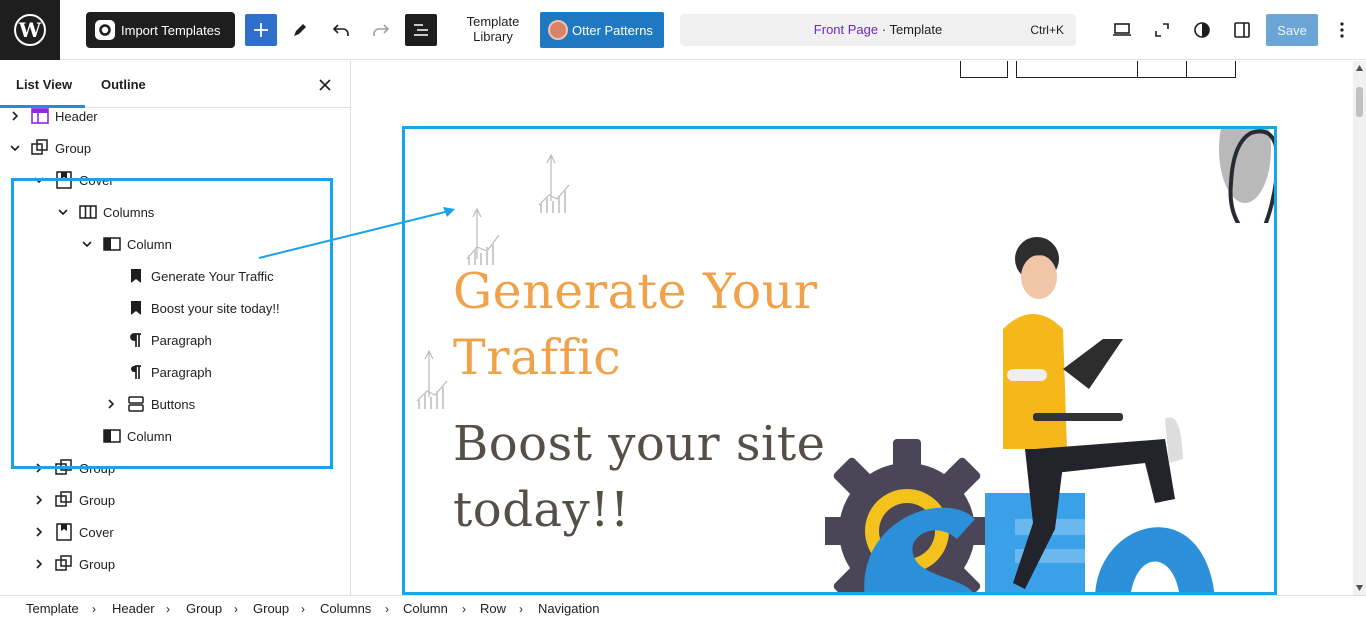 Image resolution: width=1366 pixels, height=620 pixels. Describe the element at coordinates (40, 116) in the screenshot. I see `template-part-icon` at that location.